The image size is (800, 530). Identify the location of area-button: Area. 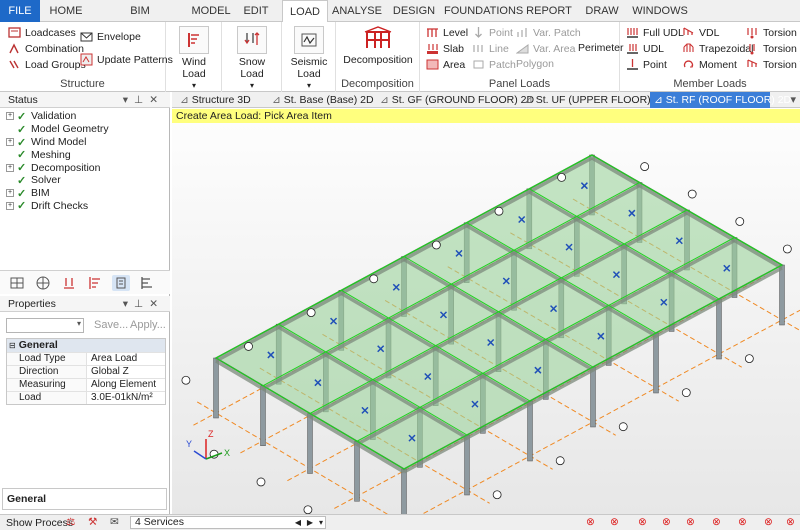
(445, 64).